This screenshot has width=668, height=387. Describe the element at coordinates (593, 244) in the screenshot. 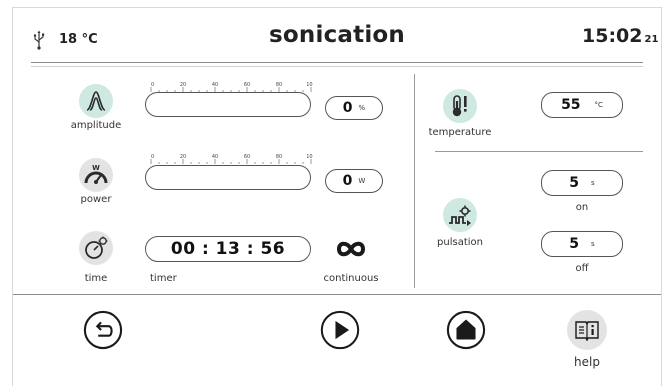

I see `pulsation-off-unit: s` at that location.